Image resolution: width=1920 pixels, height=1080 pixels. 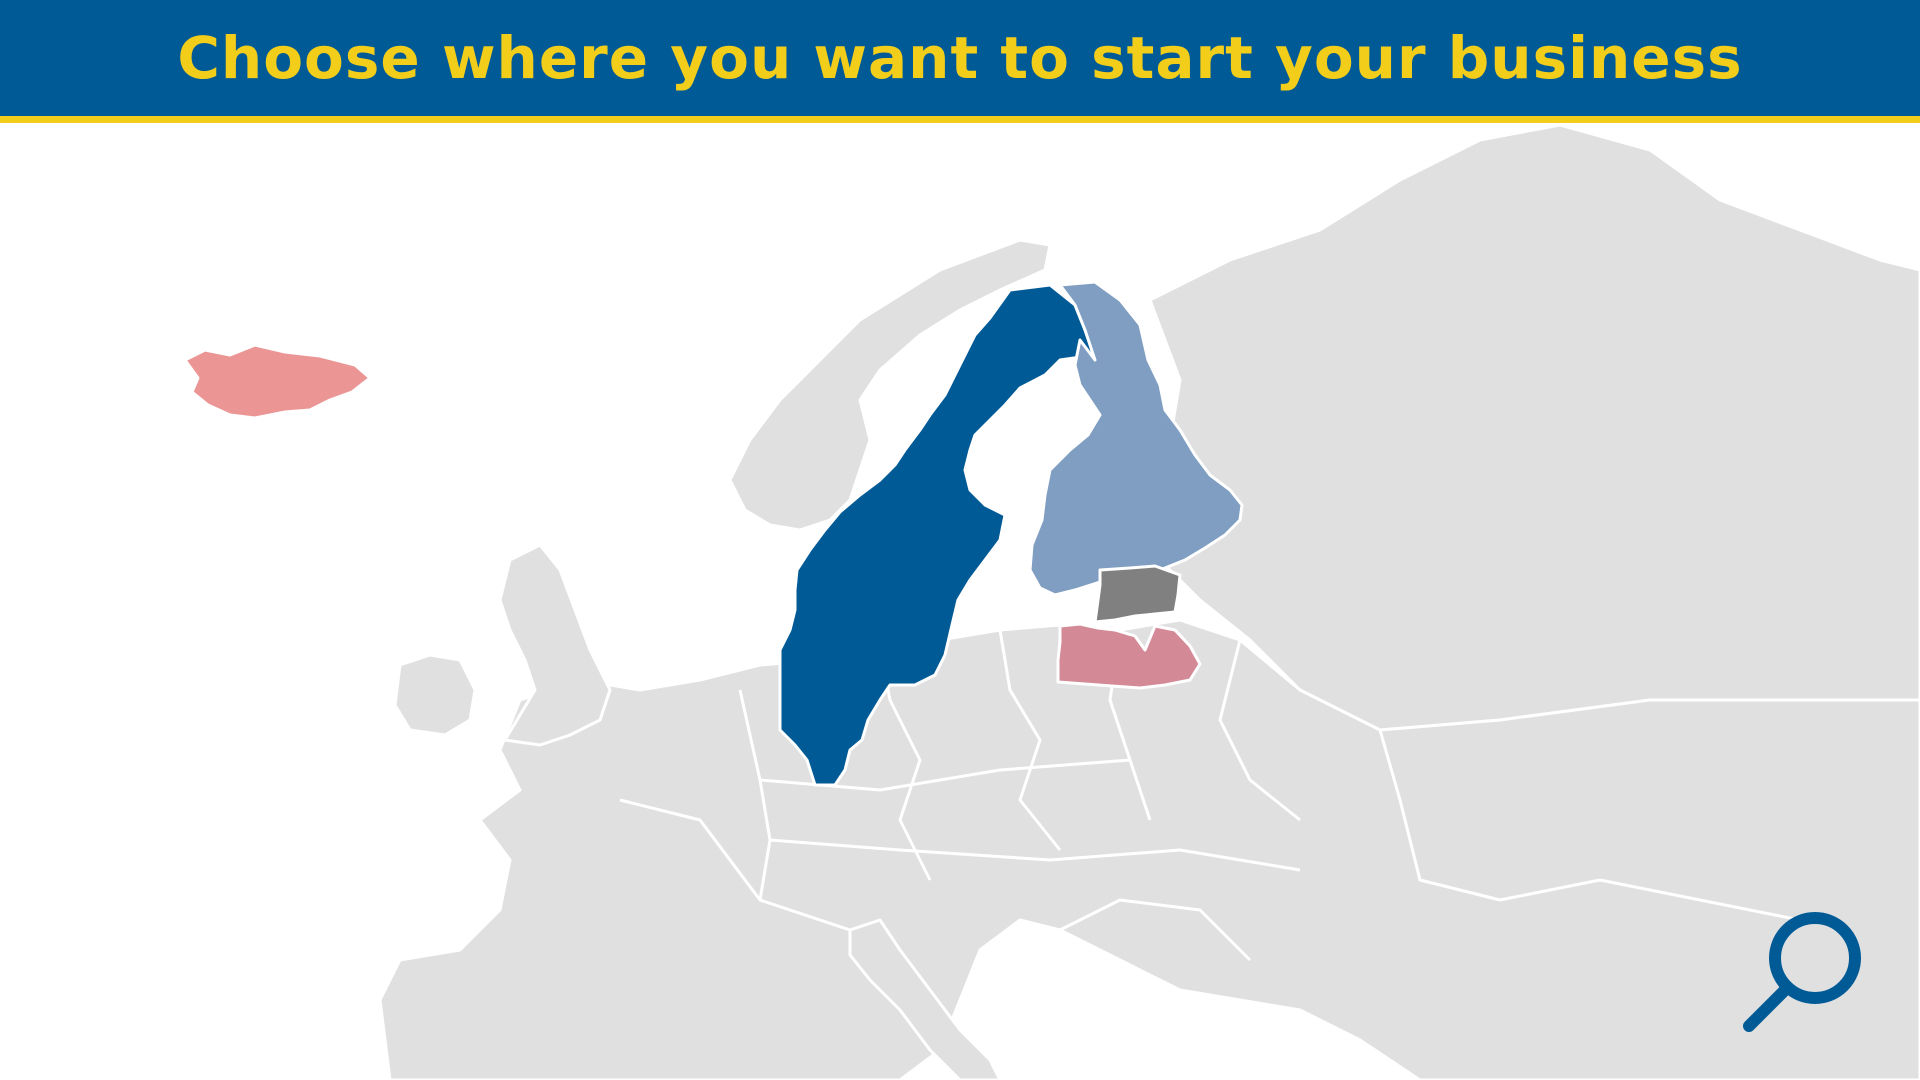 What do you see at coordinates (1129, 656) in the screenshot?
I see `country-latvia` at bounding box center [1129, 656].